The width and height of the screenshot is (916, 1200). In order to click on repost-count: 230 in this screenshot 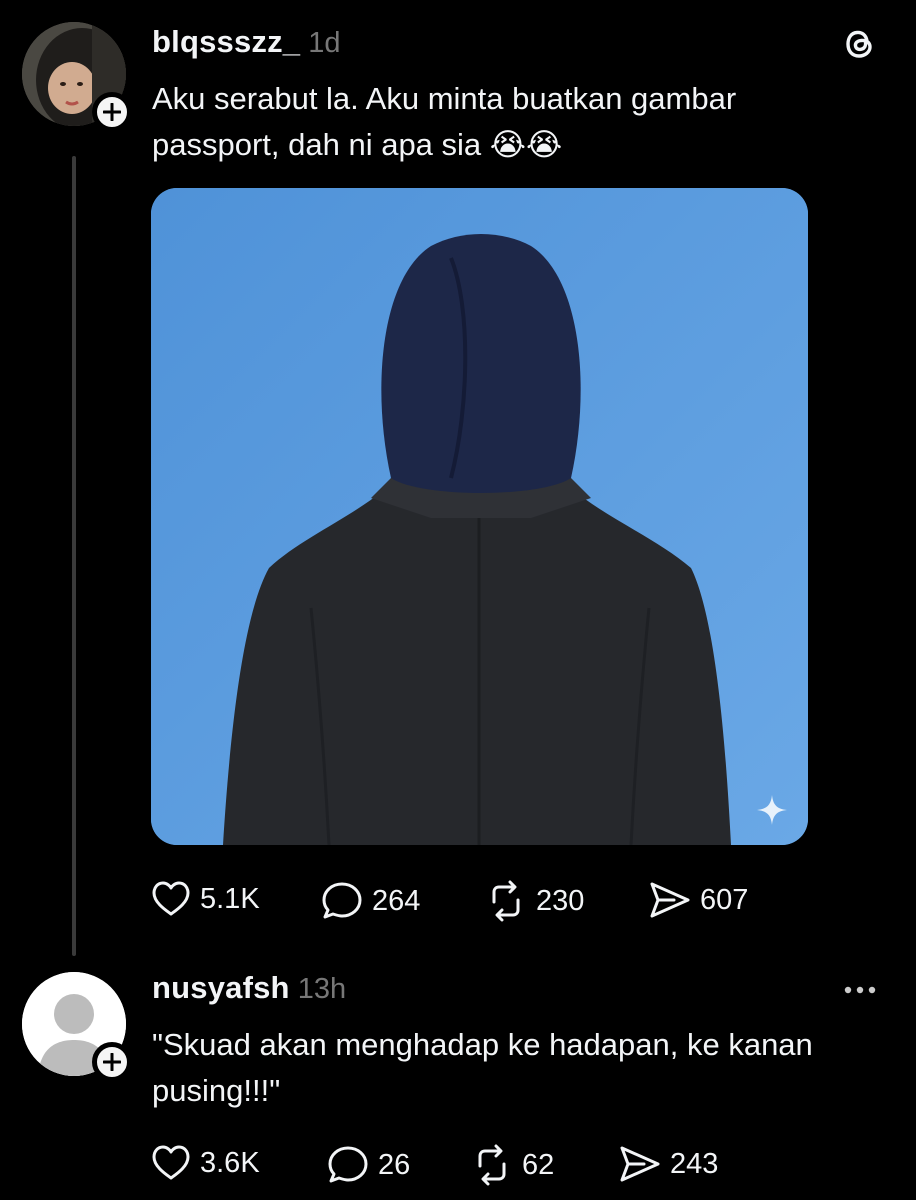, I will do `click(560, 900)`.